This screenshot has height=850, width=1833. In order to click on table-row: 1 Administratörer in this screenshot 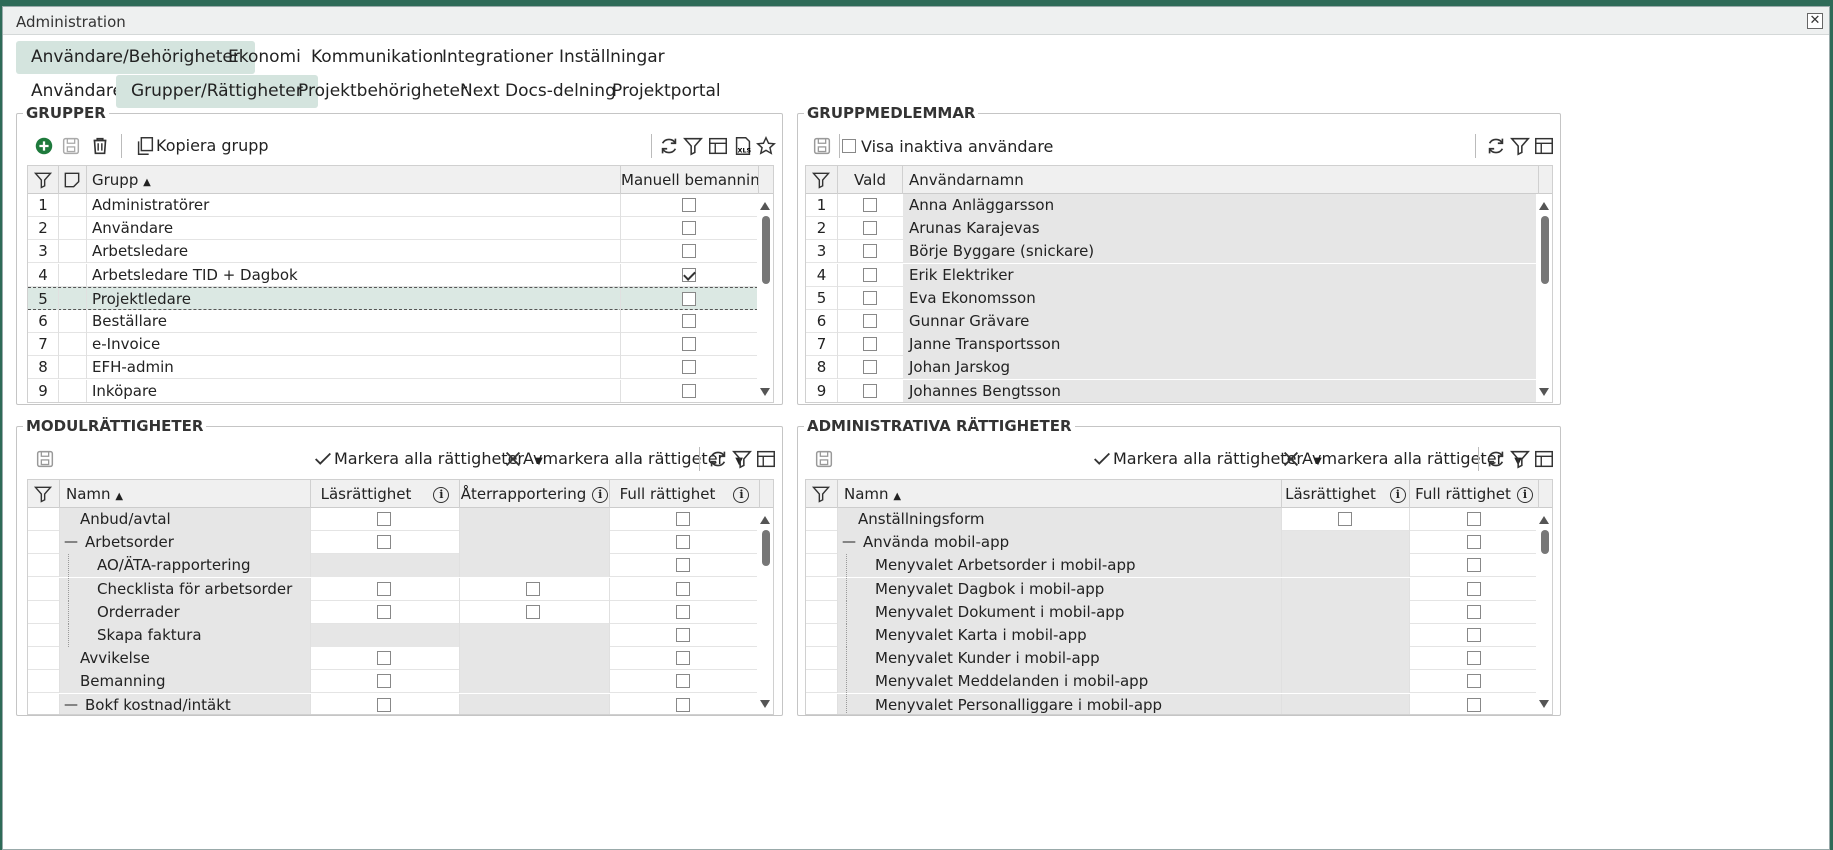, I will do `click(400, 205)`.